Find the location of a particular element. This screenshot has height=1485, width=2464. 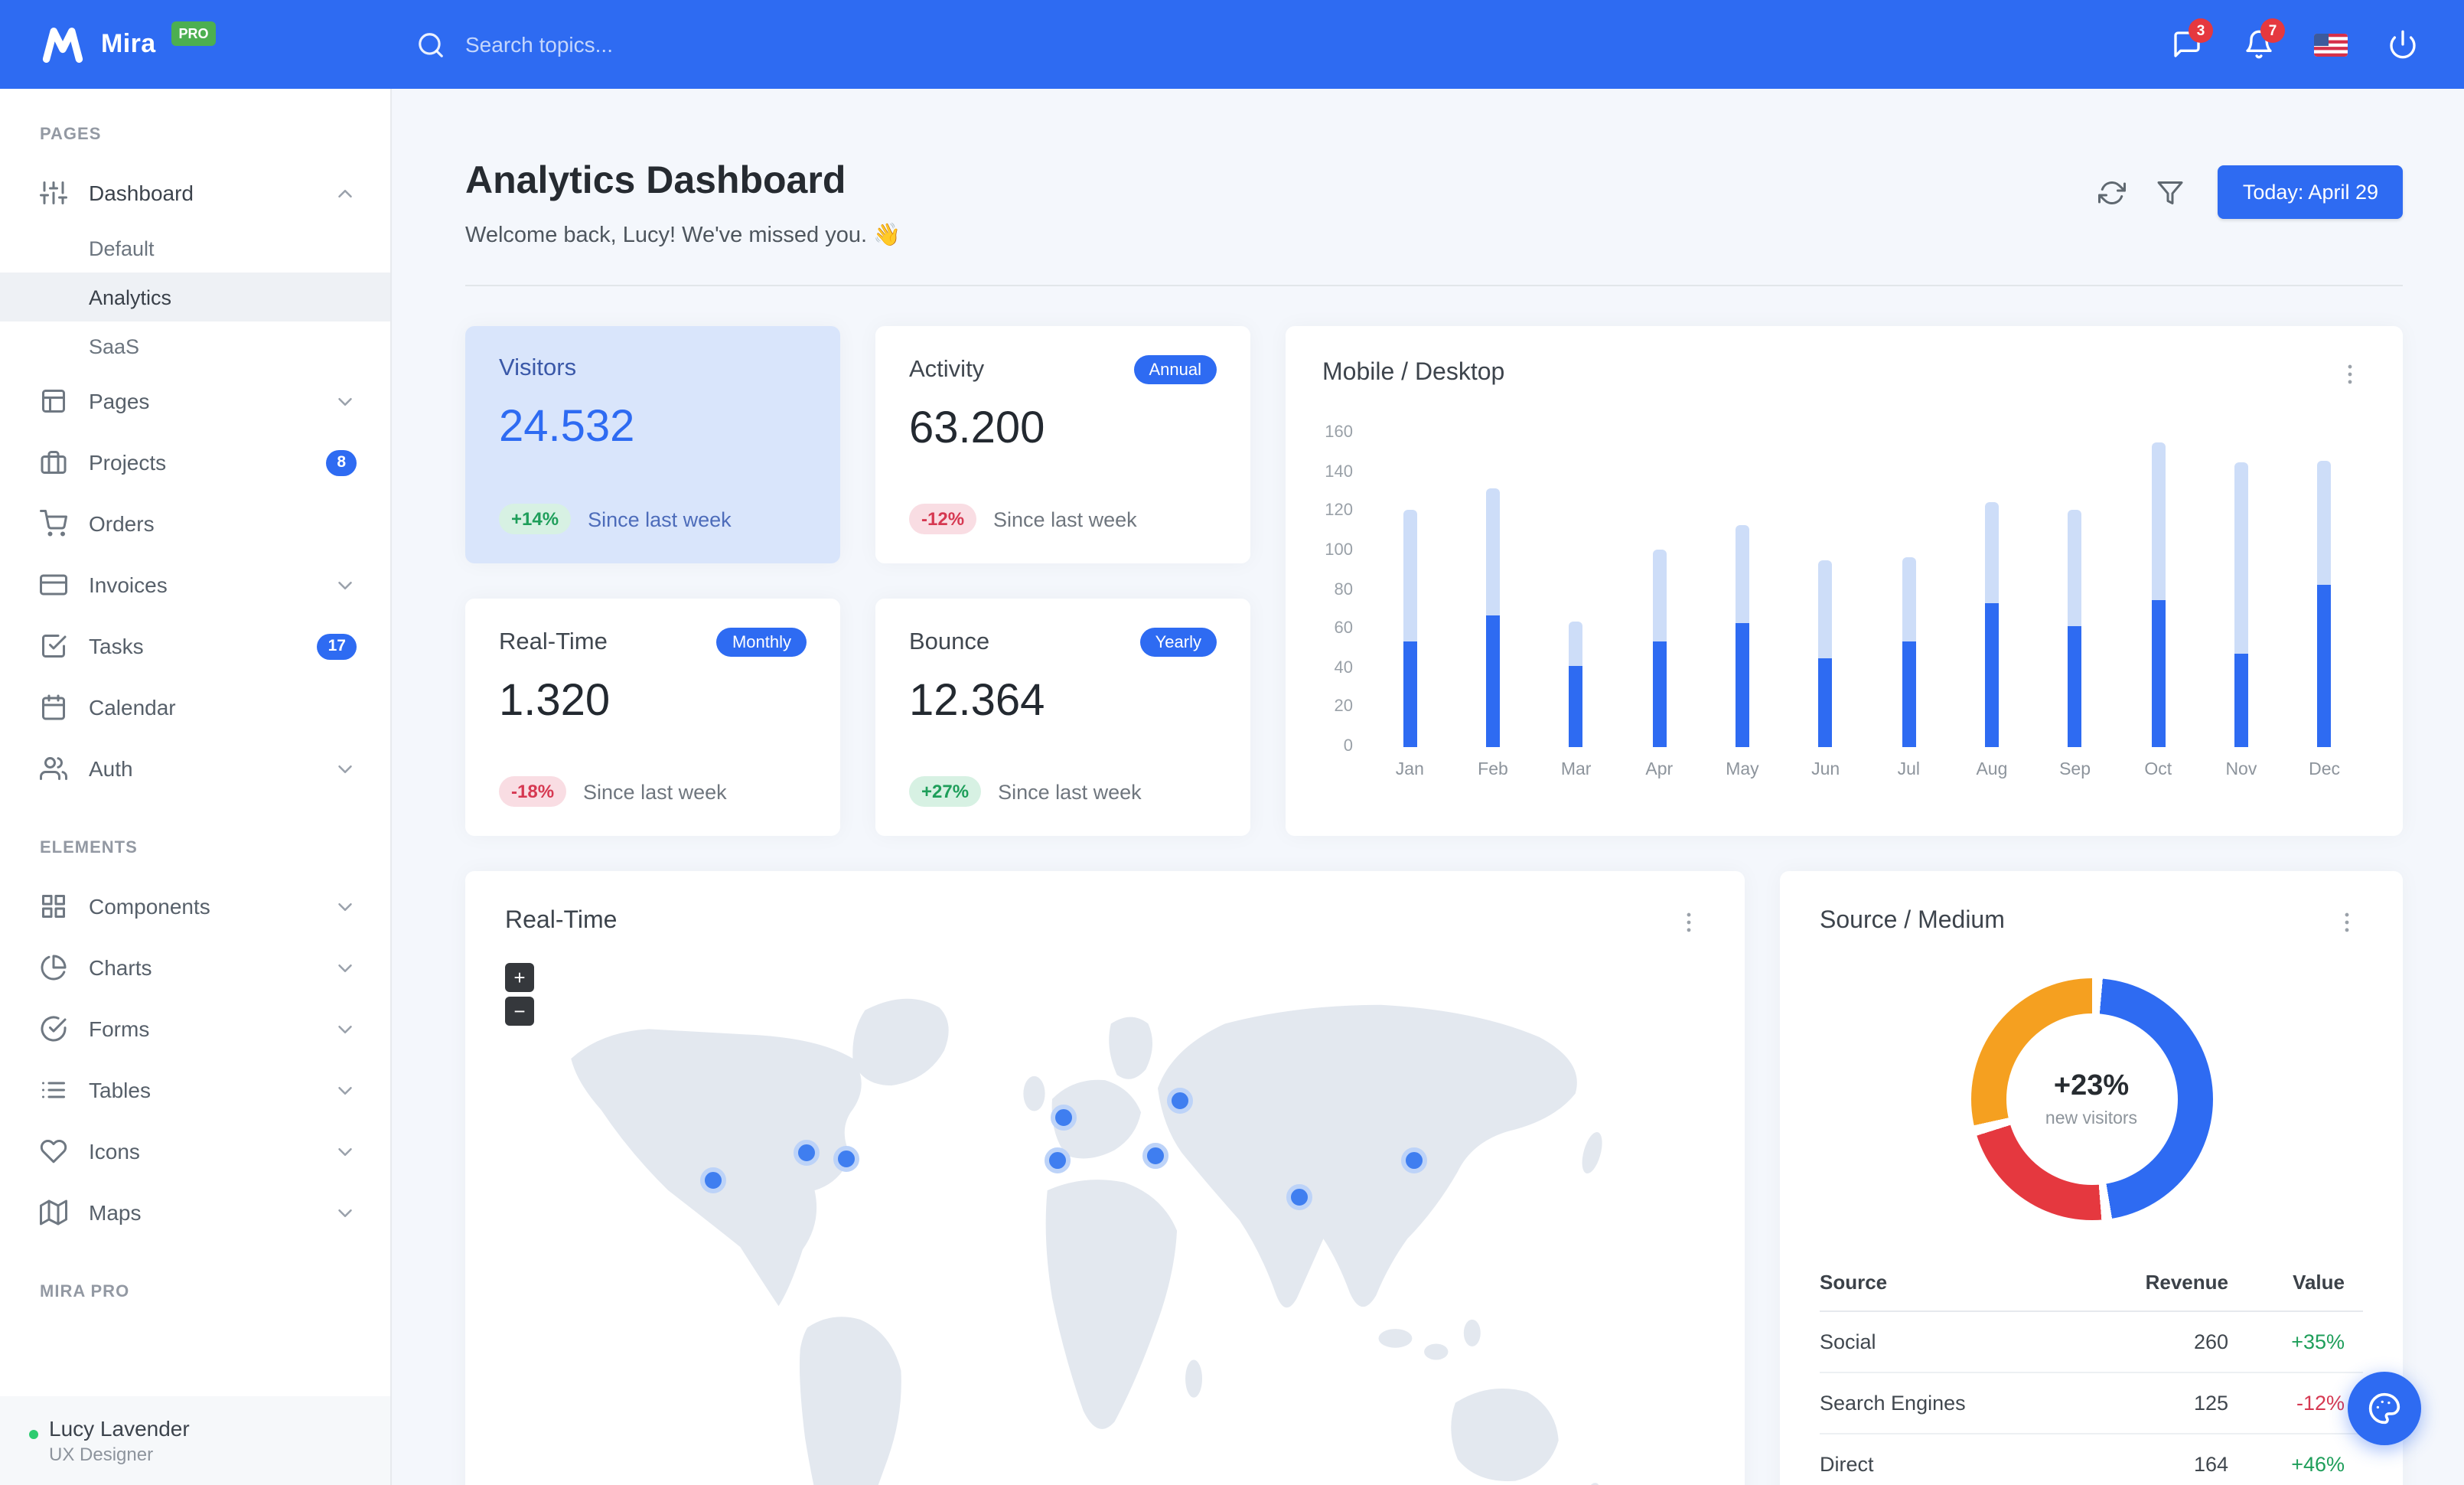

bar-column-jan: Jan is located at coordinates (1410, 606).